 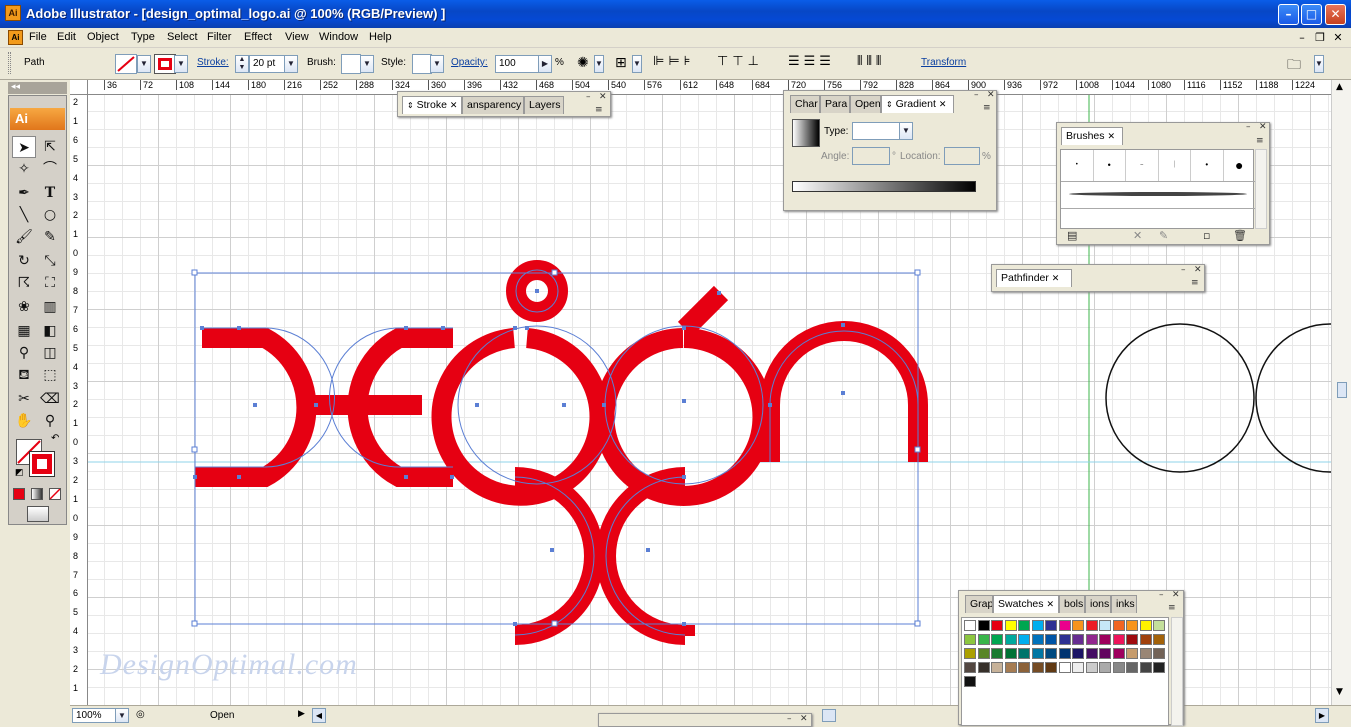 I want to click on type-tool-icon: T, so click(x=50, y=193).